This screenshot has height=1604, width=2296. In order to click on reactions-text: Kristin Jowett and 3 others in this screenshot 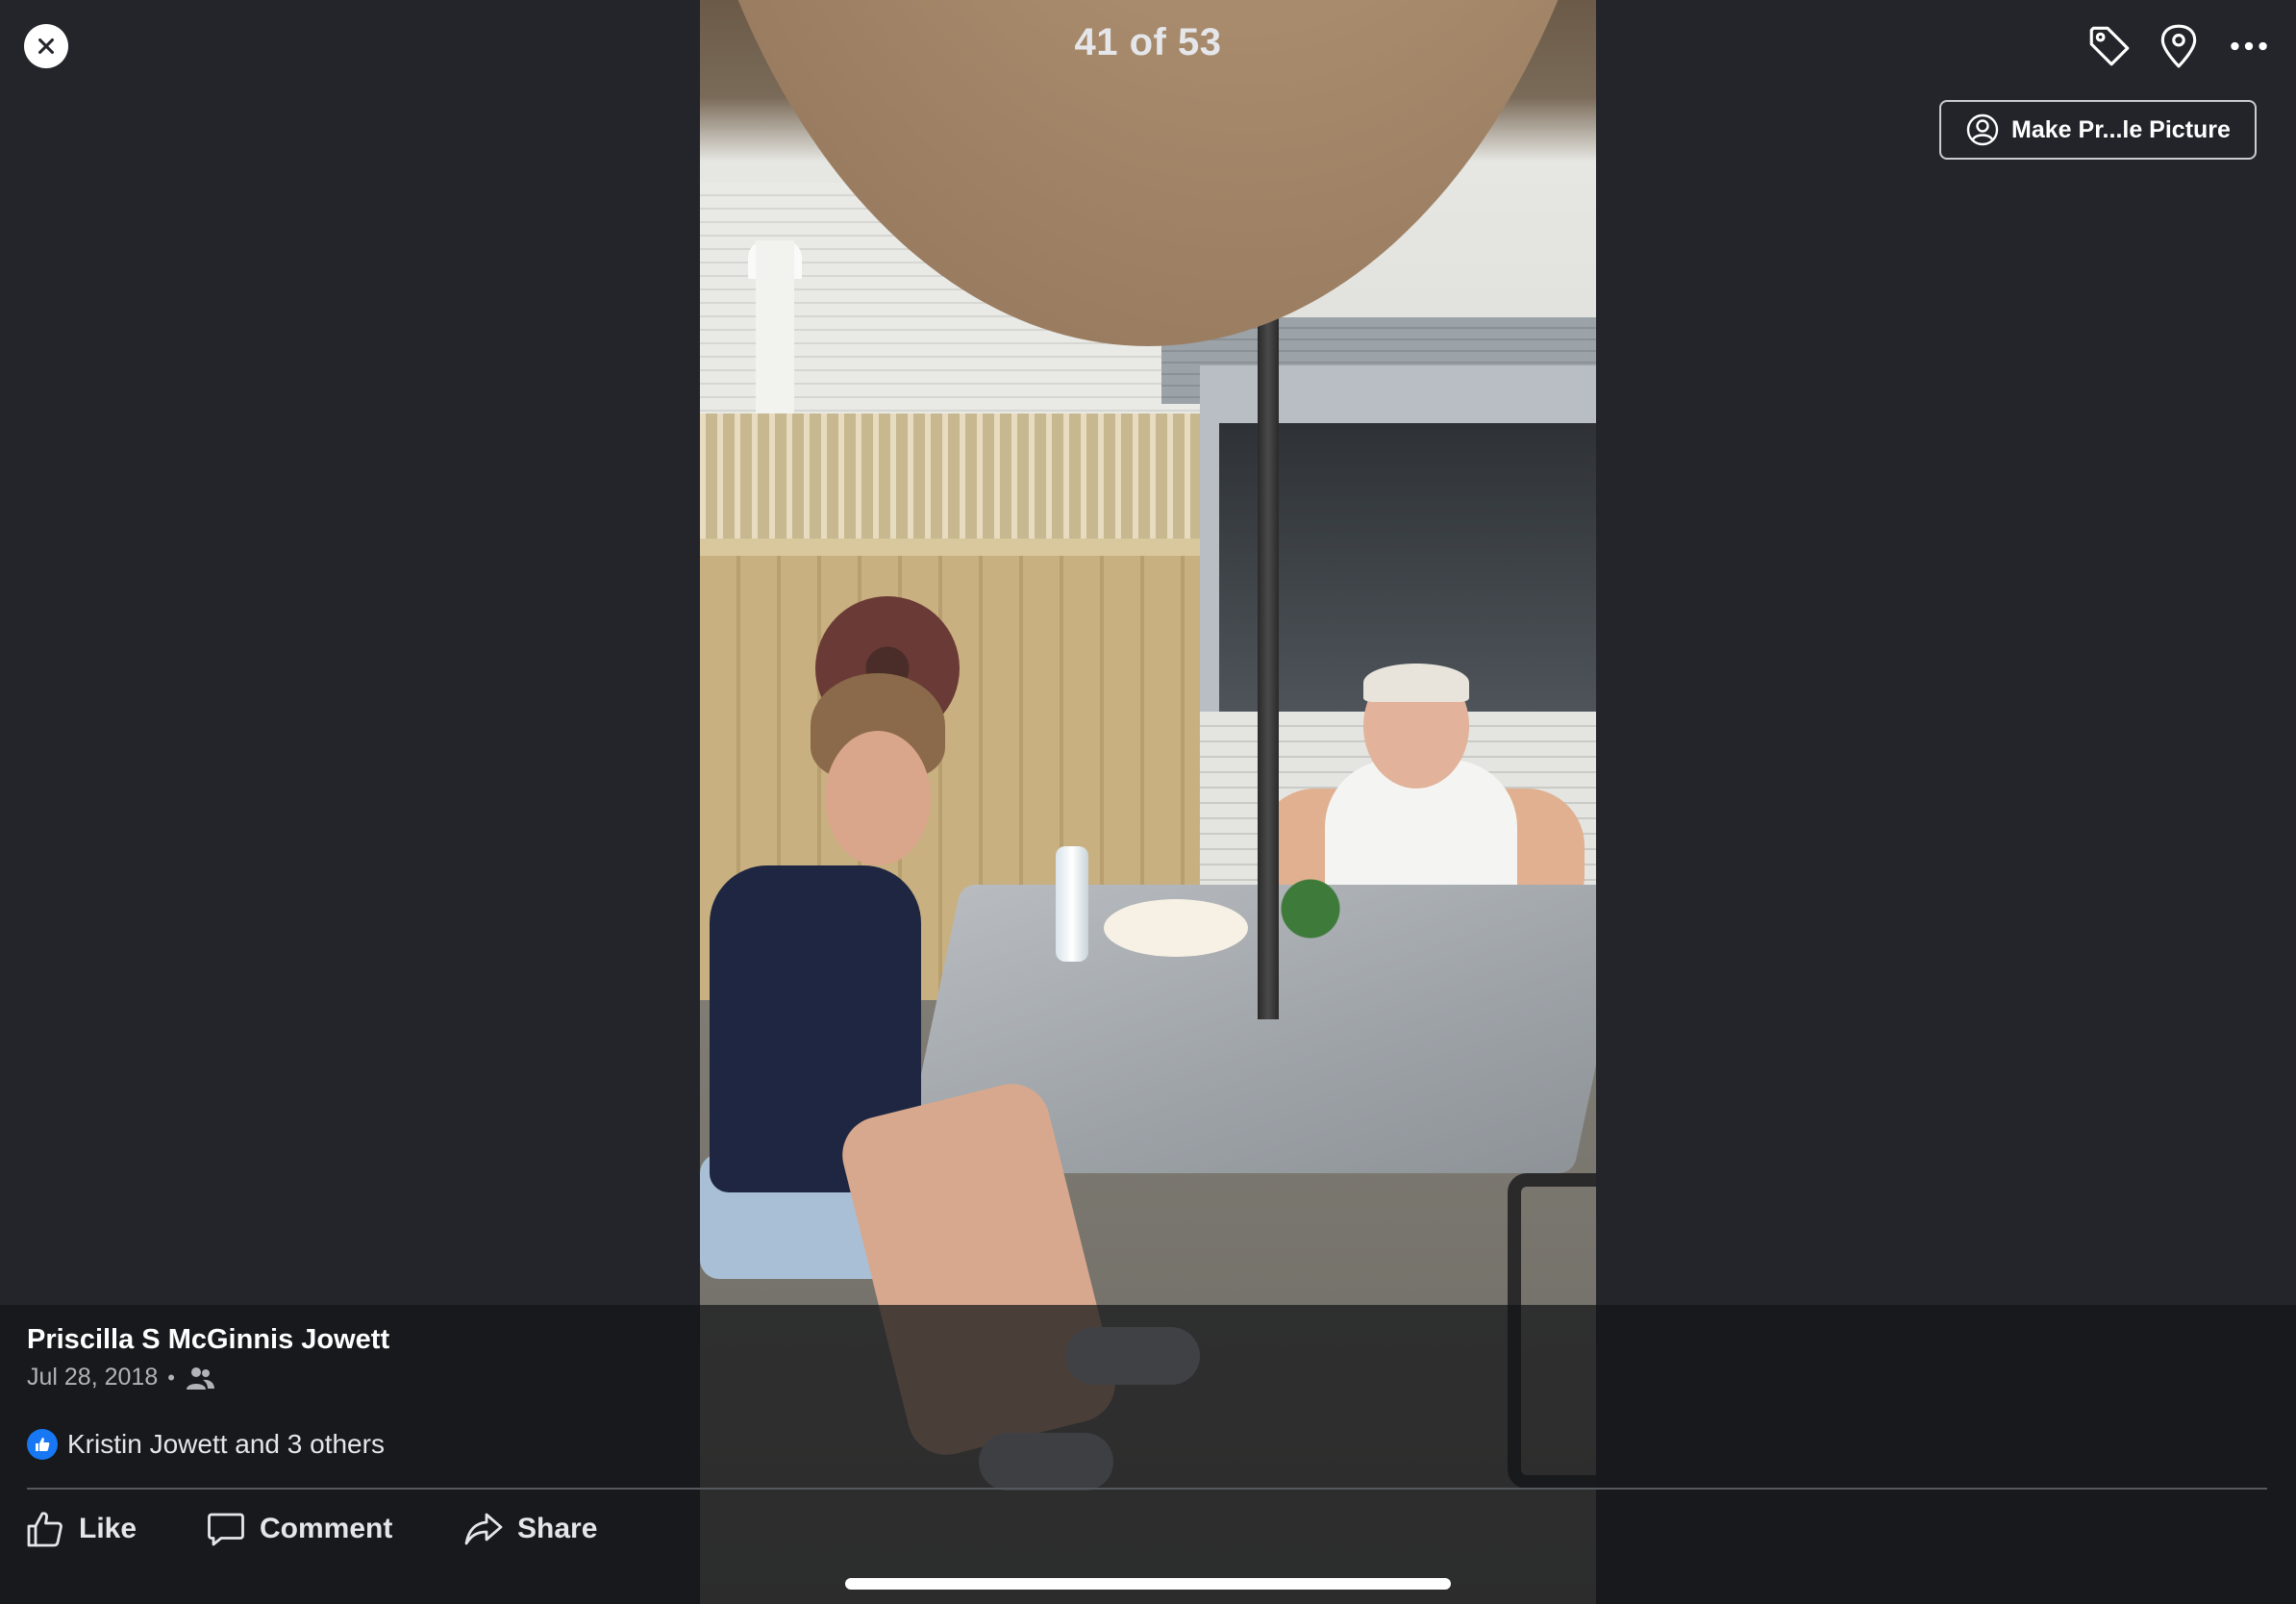, I will do `click(226, 1444)`.